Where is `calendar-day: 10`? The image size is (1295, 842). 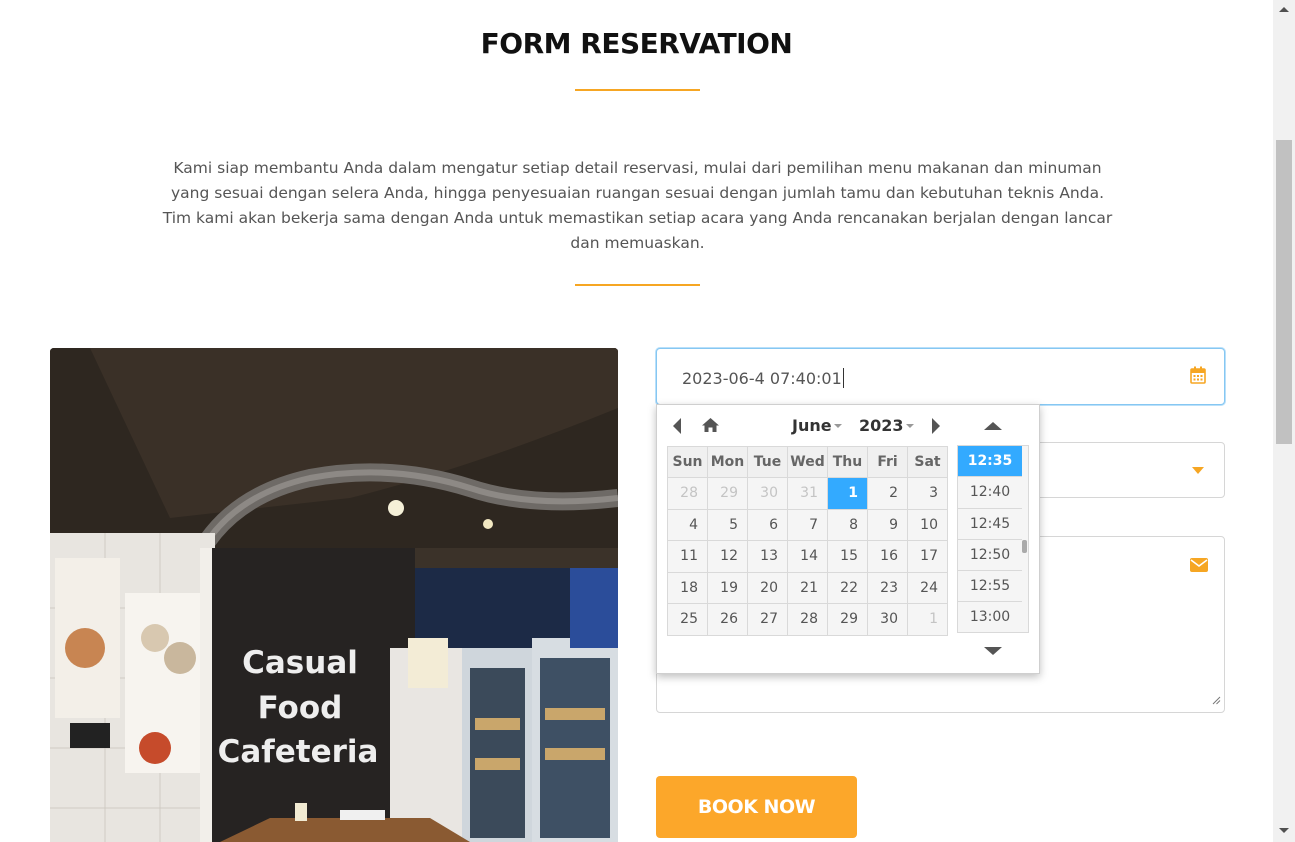 calendar-day: 10 is located at coordinates (927, 524).